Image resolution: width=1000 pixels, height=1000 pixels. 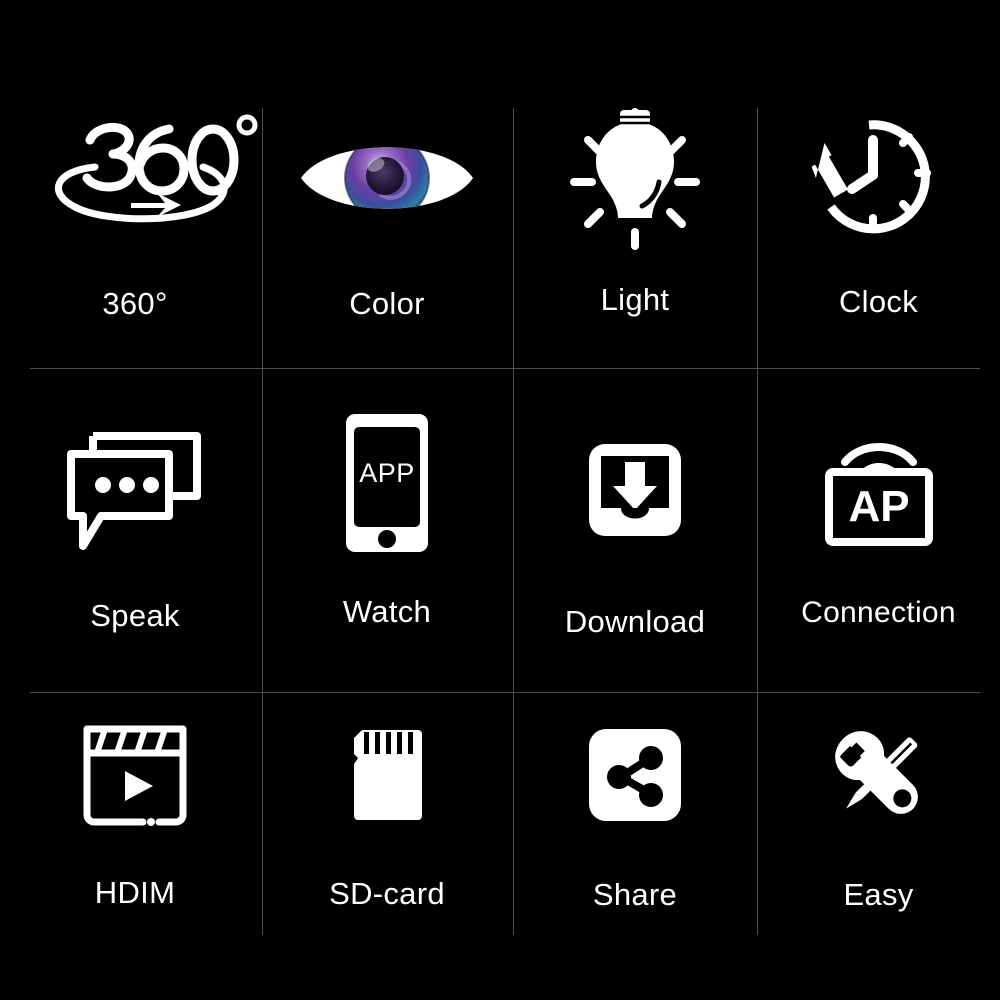 I want to click on ap-wifi-icon: AP, so click(x=879, y=486).